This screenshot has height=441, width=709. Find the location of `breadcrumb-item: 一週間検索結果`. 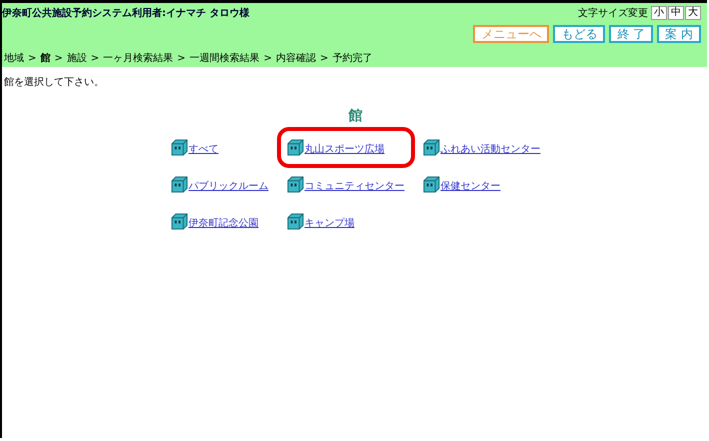

breadcrumb-item: 一週間検索結果 is located at coordinates (225, 58).